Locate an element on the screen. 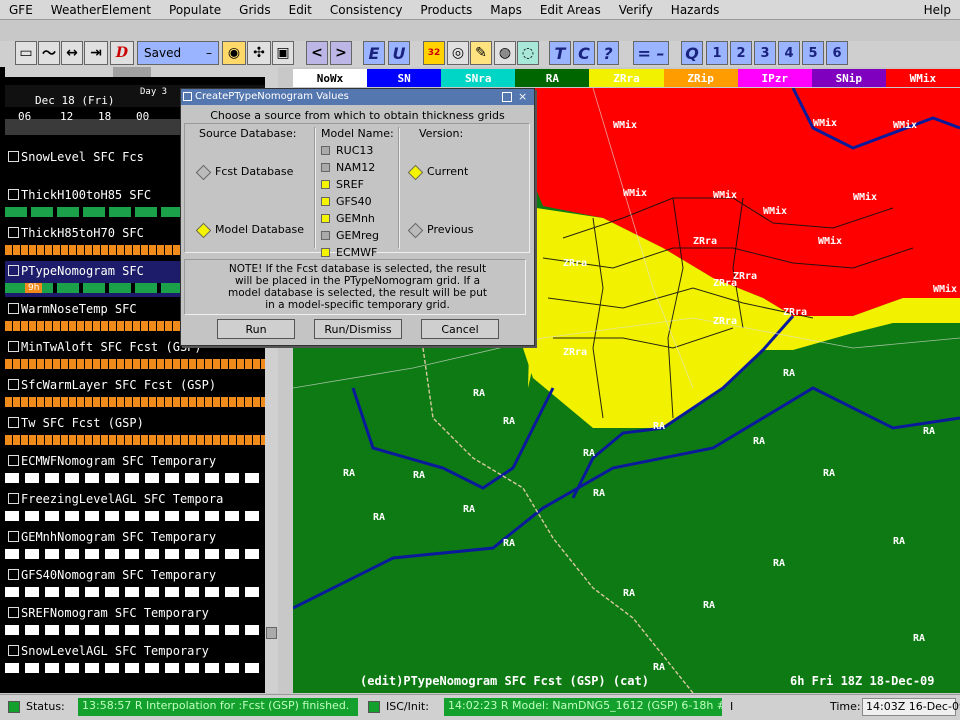 The image size is (960, 720). num-3-button: 3 is located at coordinates (765, 53).